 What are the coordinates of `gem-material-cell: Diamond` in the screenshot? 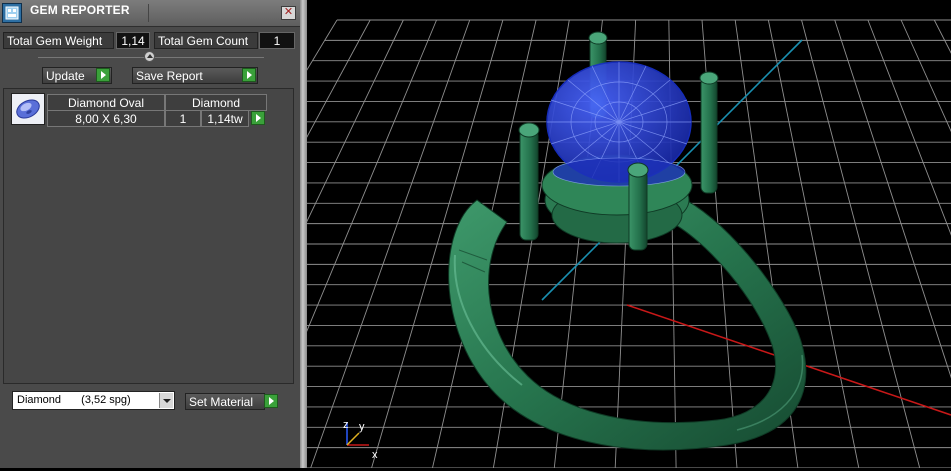 It's located at (216, 102).